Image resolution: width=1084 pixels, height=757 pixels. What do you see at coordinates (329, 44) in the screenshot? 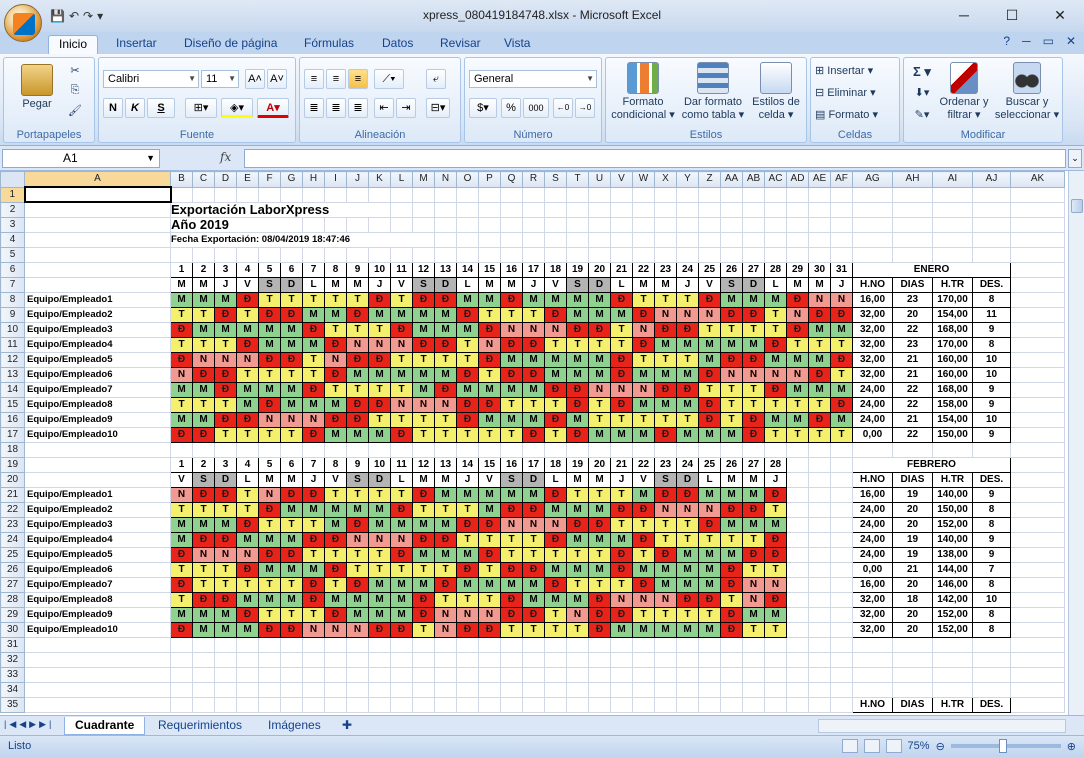
I see `tab-formulas: Fórmulas` at bounding box center [329, 44].